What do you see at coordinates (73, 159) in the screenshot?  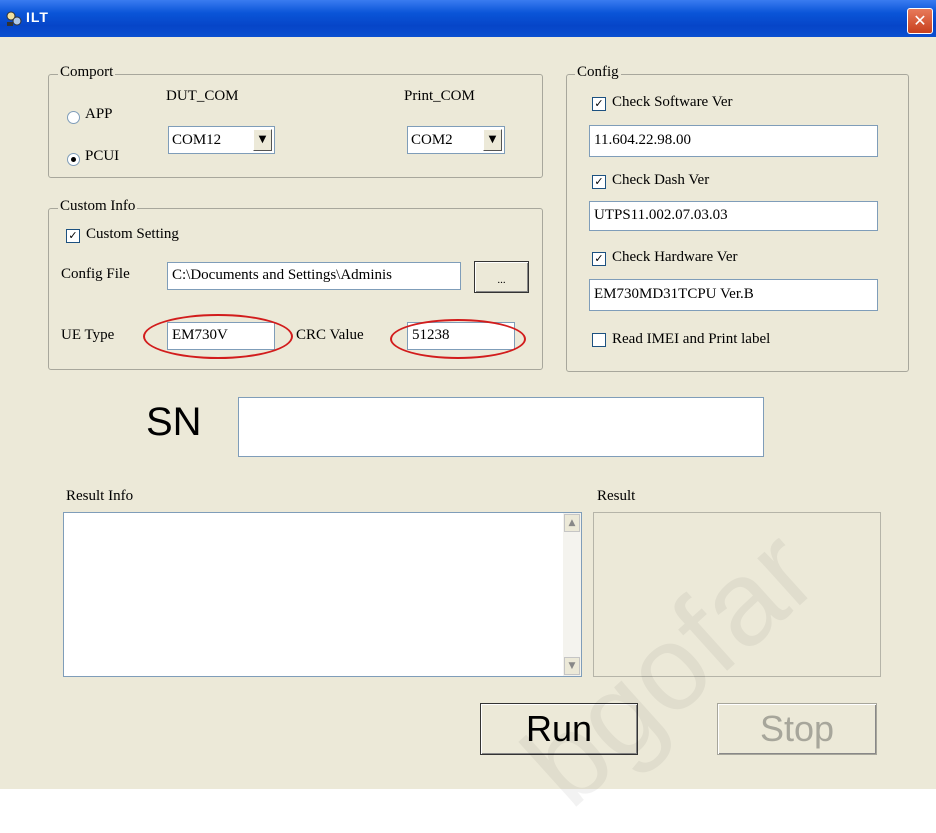 I see `pcui-radio-circle` at bounding box center [73, 159].